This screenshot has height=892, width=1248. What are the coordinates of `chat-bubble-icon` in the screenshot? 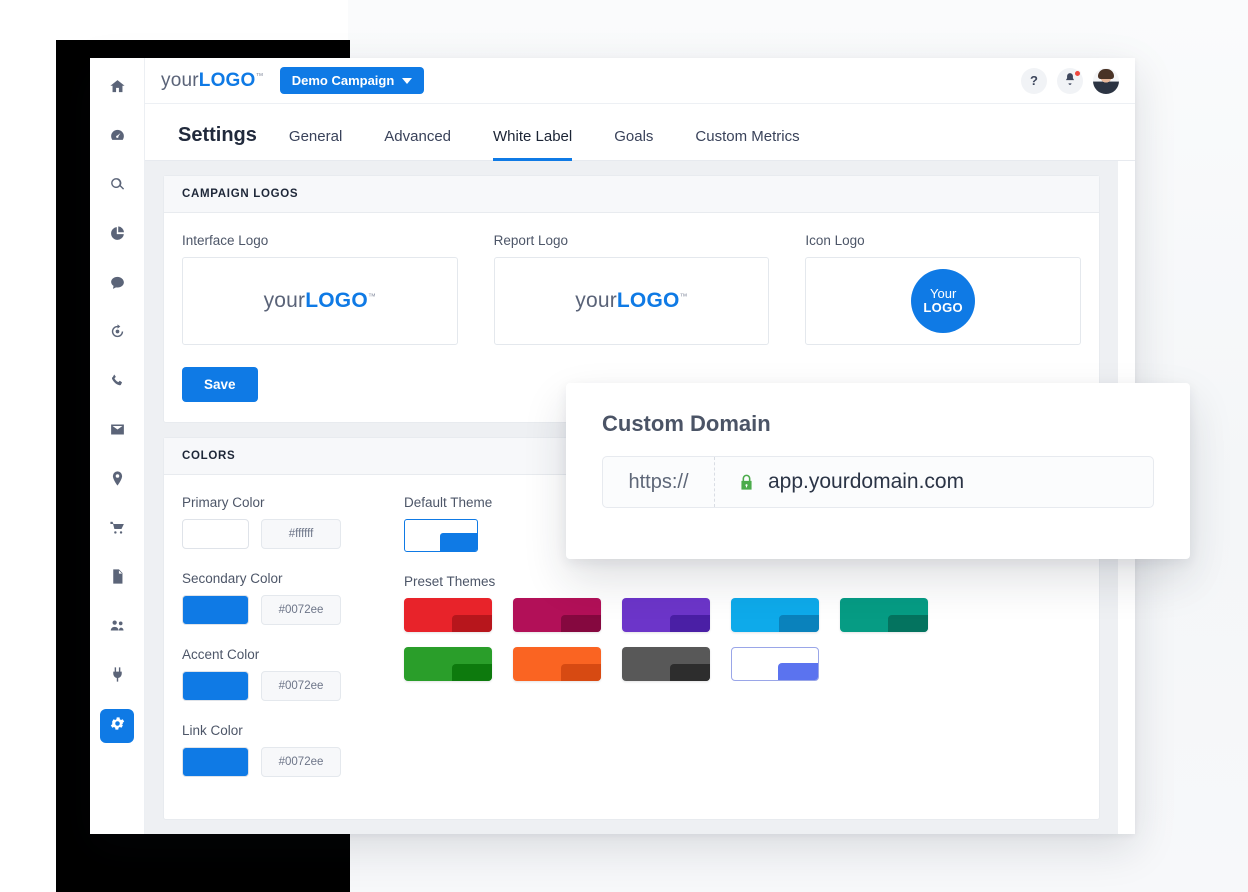 It's located at (117, 285).